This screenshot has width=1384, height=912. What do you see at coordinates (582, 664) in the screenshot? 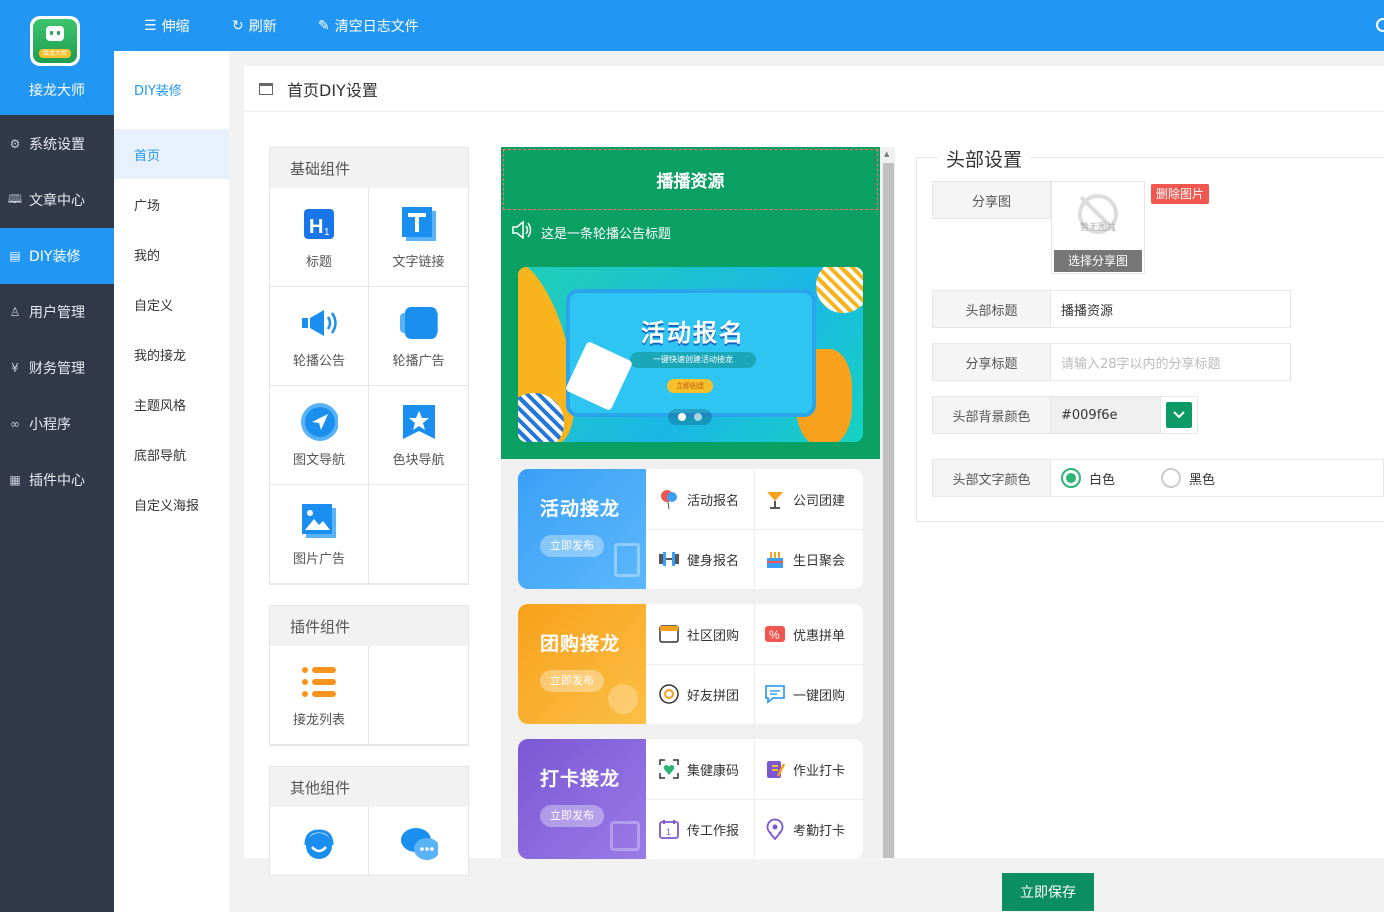
I see `card-lead: 团购接龙 立即发布` at bounding box center [582, 664].